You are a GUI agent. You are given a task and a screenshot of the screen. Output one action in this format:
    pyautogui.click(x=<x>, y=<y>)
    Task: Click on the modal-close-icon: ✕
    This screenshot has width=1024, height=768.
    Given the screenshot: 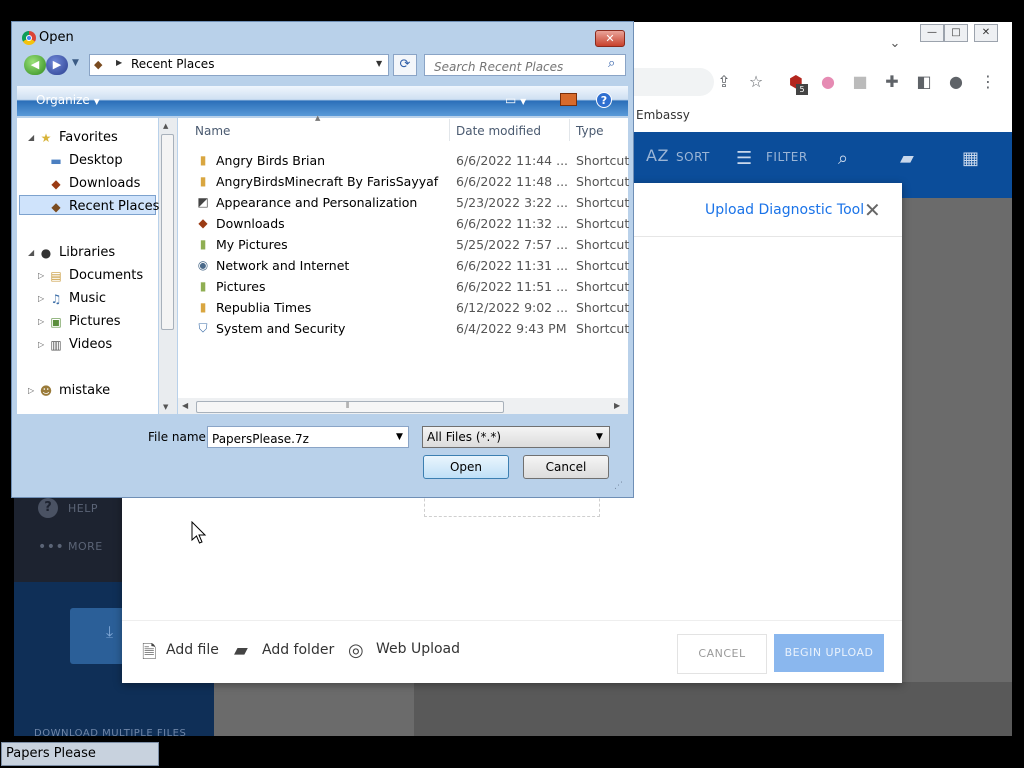 What is the action you would take?
    pyautogui.click(x=872, y=210)
    